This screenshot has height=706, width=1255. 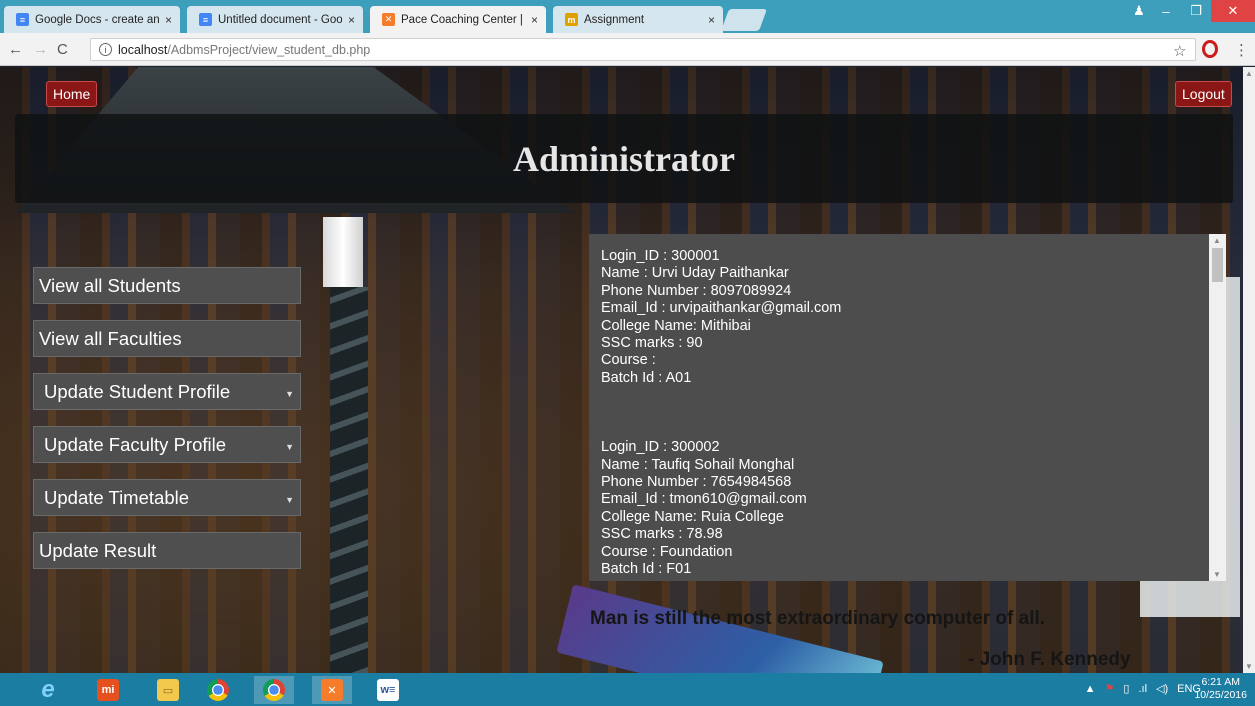 I want to click on batch-id: Batch Id : F01, so click(x=646, y=569).